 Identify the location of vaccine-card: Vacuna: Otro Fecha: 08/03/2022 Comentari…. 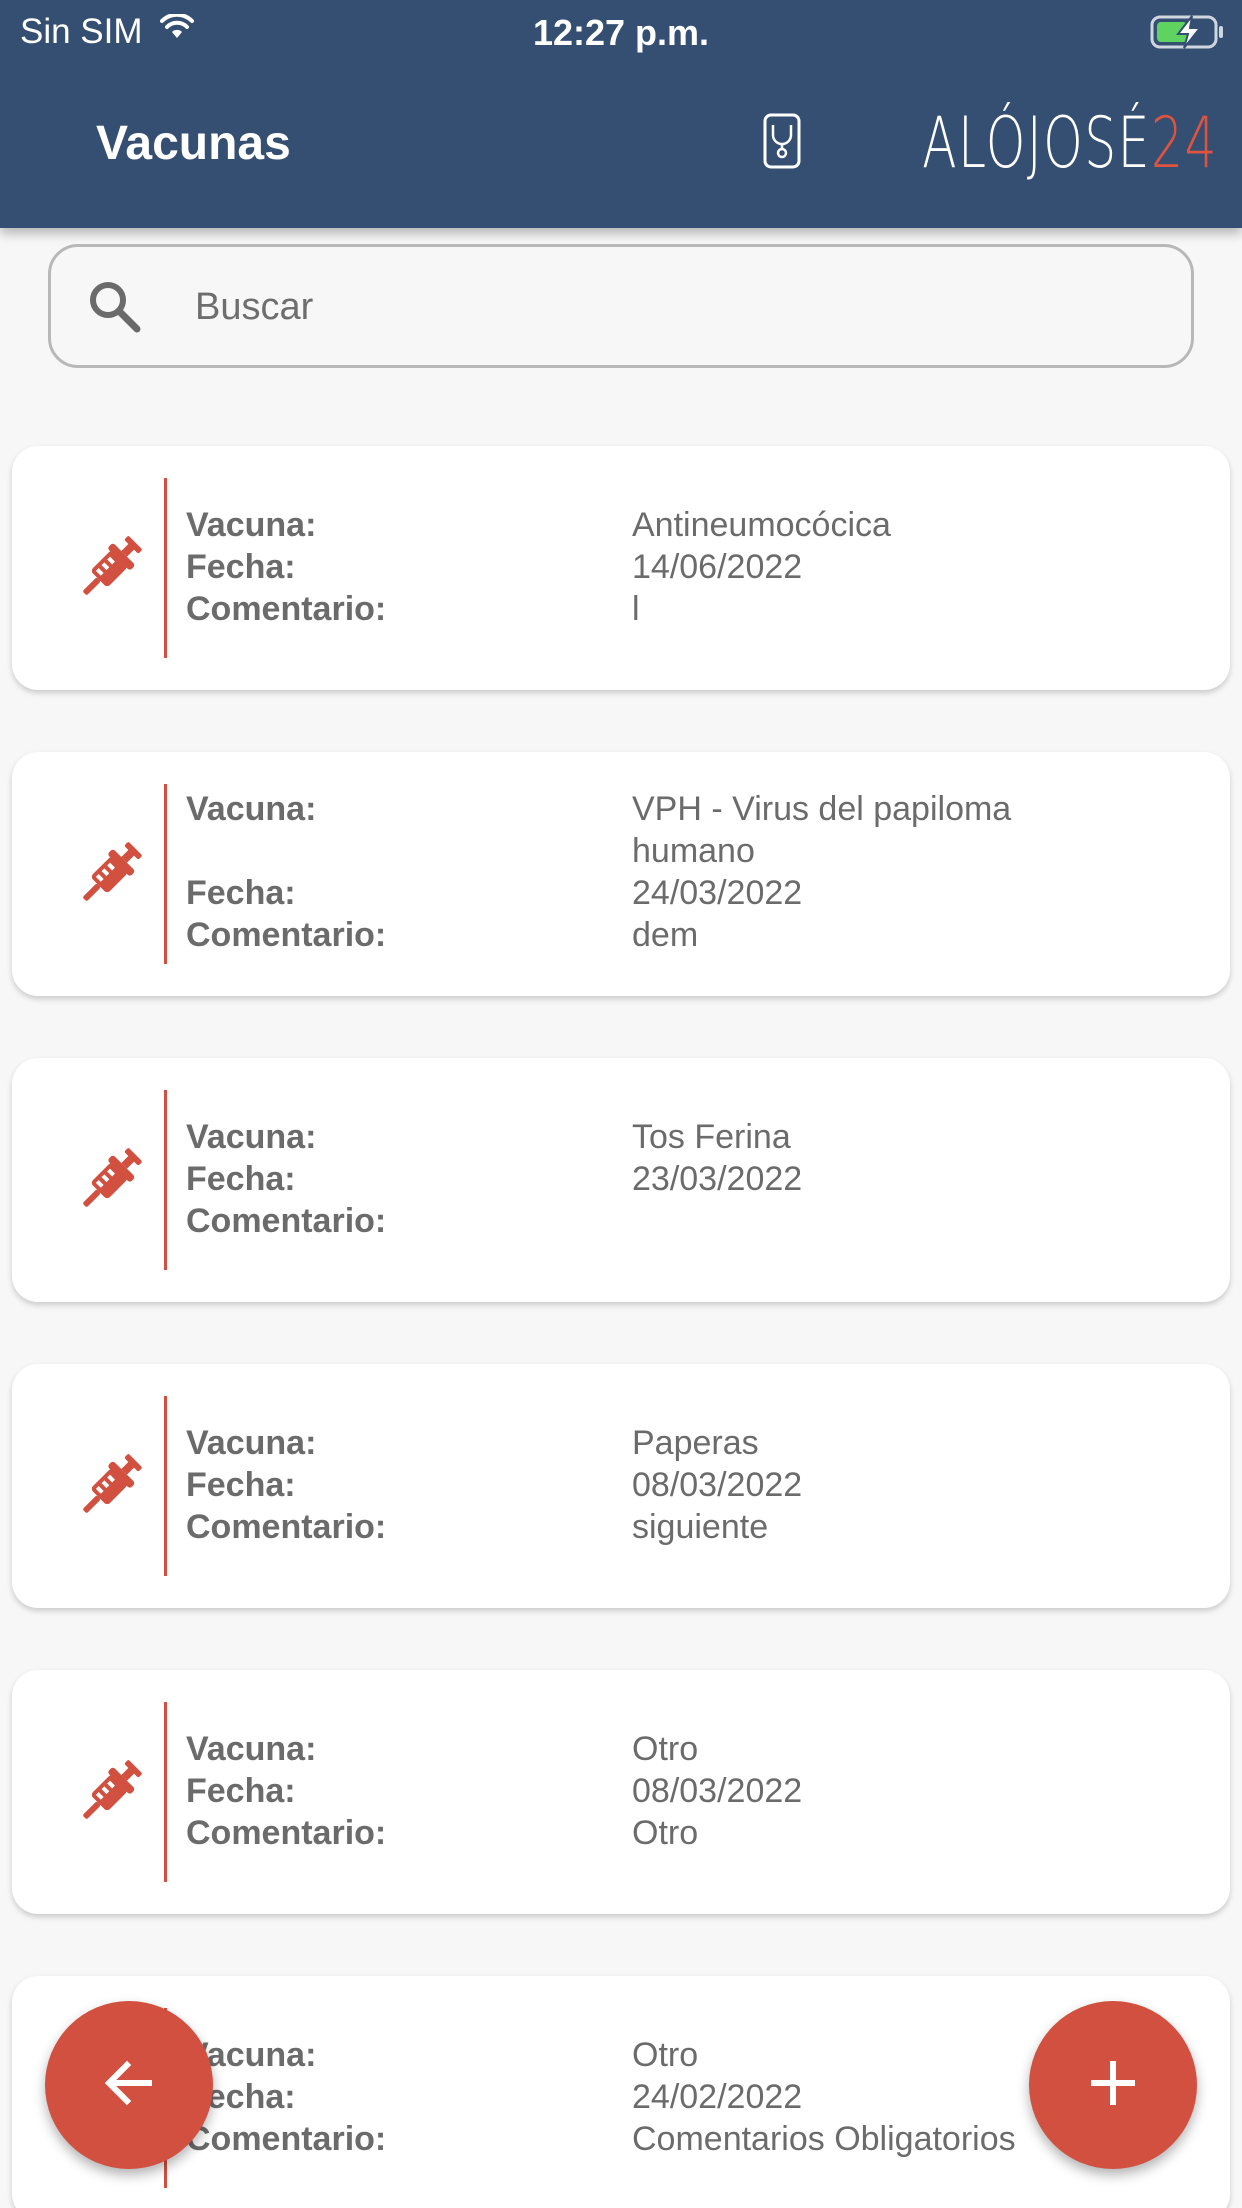
(621, 1792).